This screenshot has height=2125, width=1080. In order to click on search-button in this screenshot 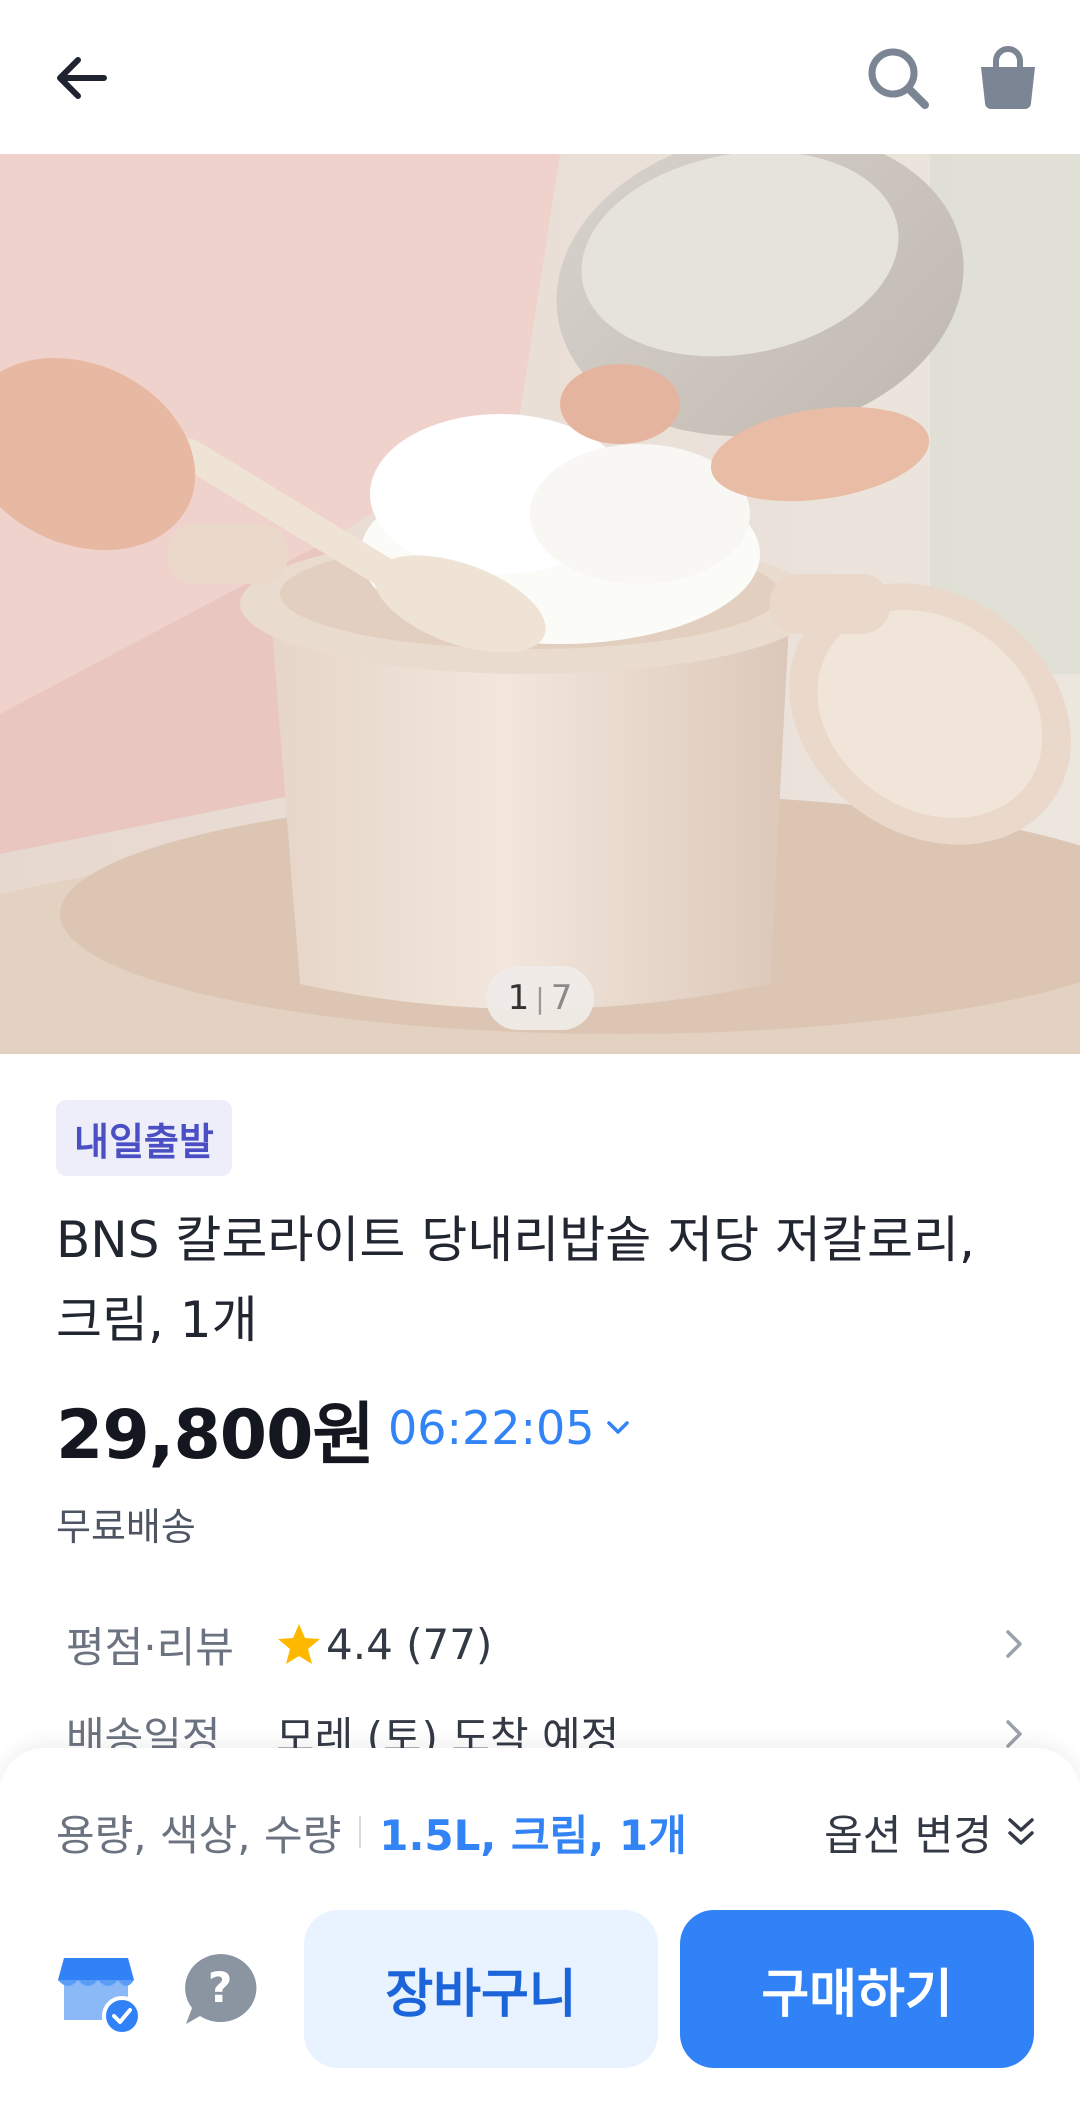, I will do `click(898, 78)`.